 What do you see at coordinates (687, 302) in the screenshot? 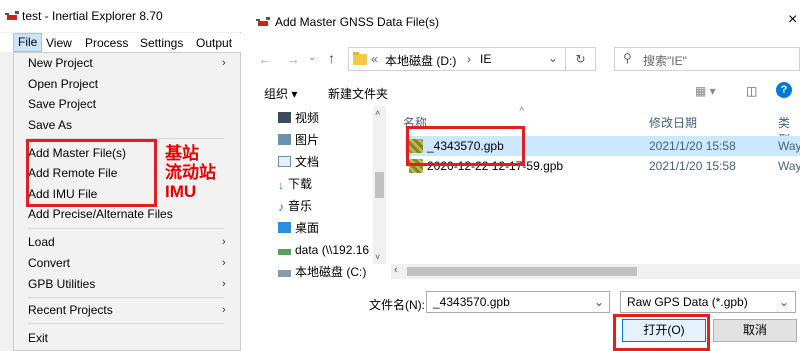
I see `filetype-value: Raw GPS Data (*.gpb)` at bounding box center [687, 302].